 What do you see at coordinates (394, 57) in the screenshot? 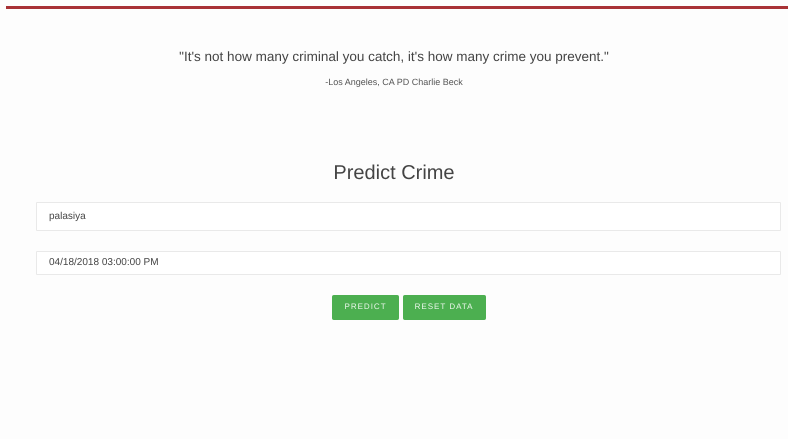
I see `quote-text: "It's not how many criminal you catch, it's how many crime you prevent."` at bounding box center [394, 57].